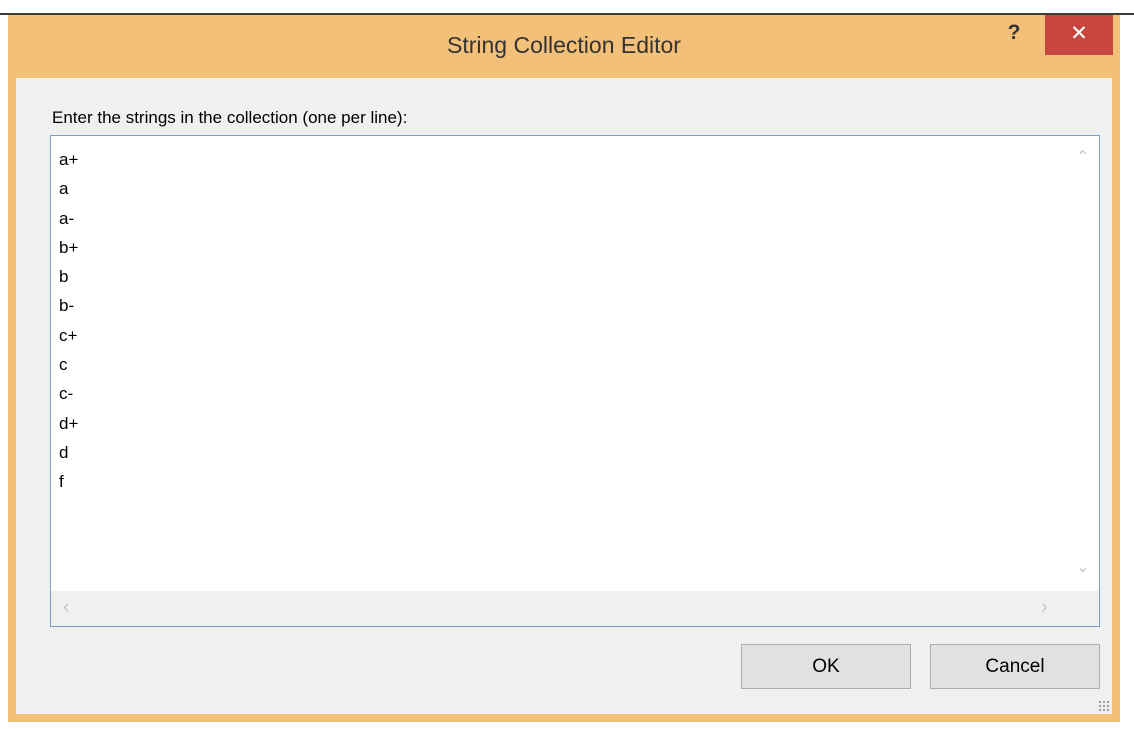  I want to click on string-line: d+, so click(69, 423).